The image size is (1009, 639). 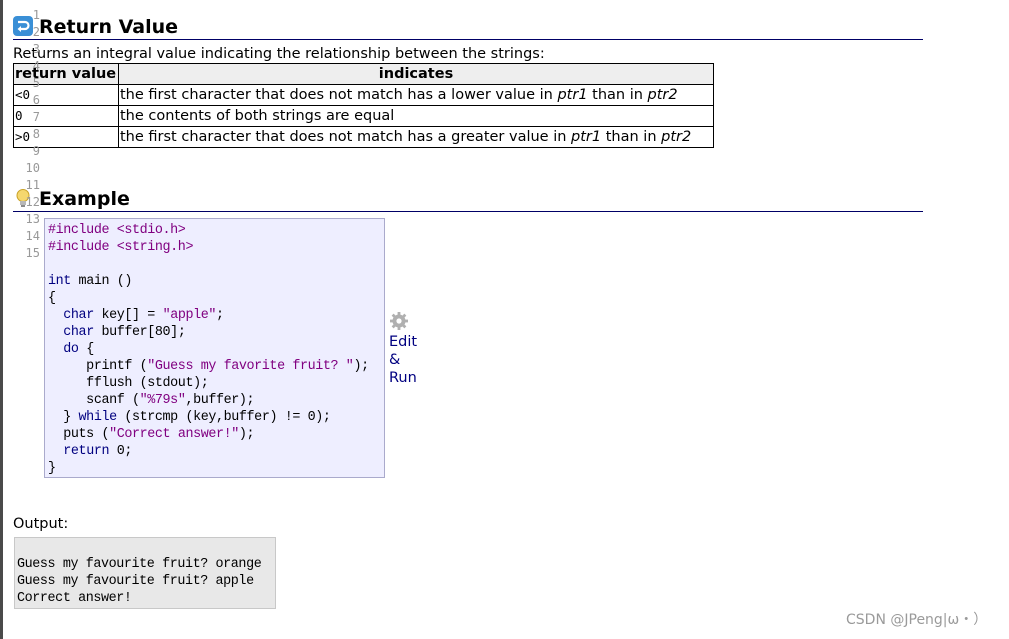 What do you see at coordinates (250, 366) in the screenshot?
I see `code-token: "Guess my favorite fruit? "` at bounding box center [250, 366].